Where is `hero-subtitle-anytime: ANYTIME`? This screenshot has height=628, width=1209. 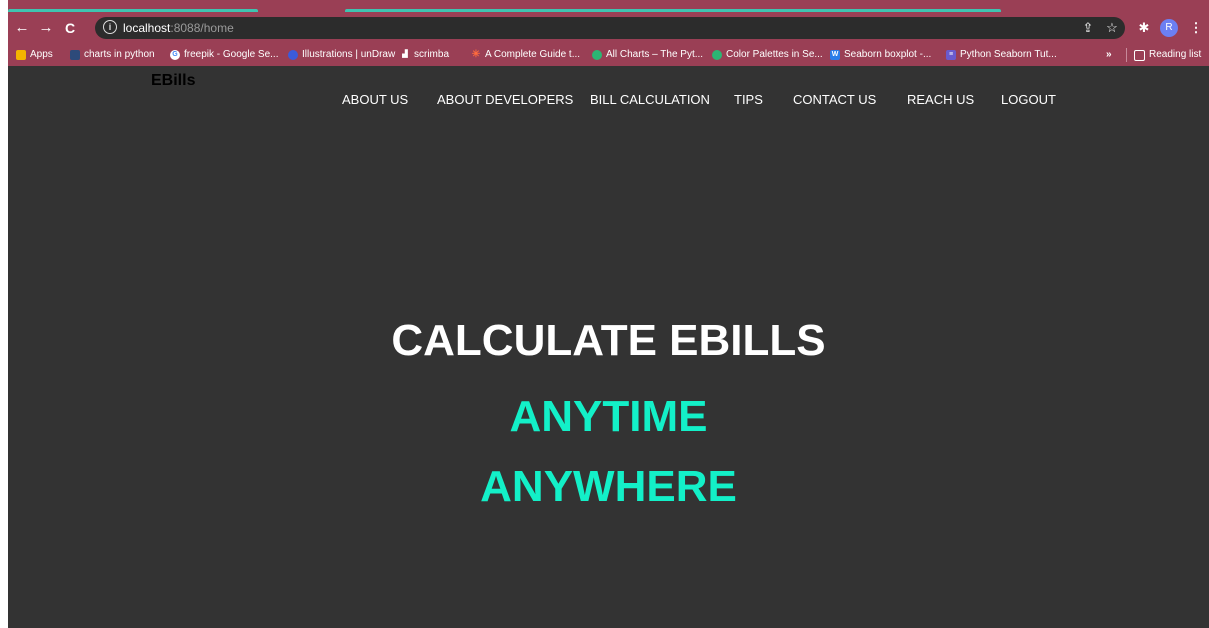 hero-subtitle-anytime: ANYTIME is located at coordinates (608, 416).